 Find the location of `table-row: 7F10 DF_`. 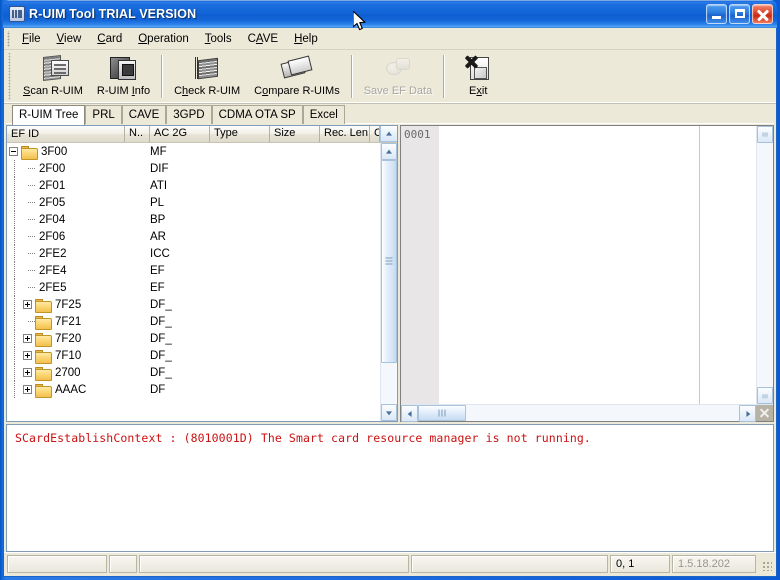

table-row: 7F10 DF_ is located at coordinates (193, 355).